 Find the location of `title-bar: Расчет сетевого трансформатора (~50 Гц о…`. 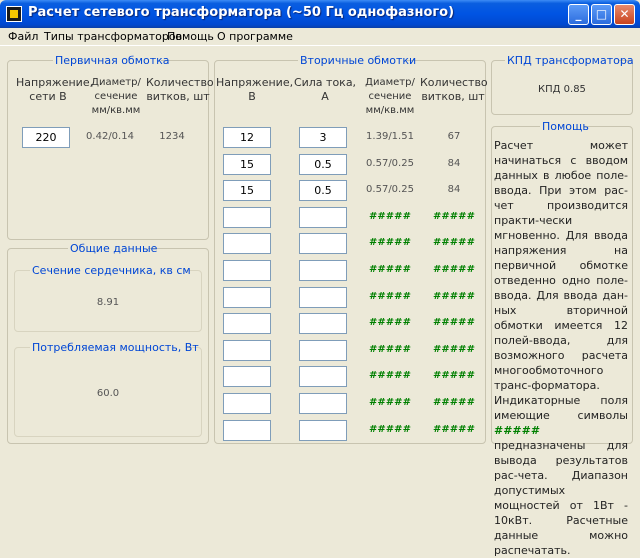

title-bar: Расчет сетевого трансформатора (~50 Гц о… is located at coordinates (320, 14).